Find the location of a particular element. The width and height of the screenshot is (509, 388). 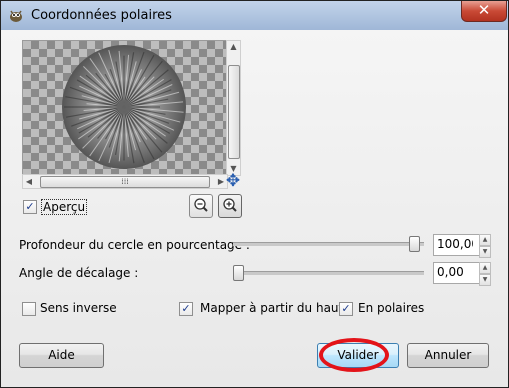

preview-horizontal-scrollbar: ◀ ⁞⁞⁞ ▶ is located at coordinates (125, 181).